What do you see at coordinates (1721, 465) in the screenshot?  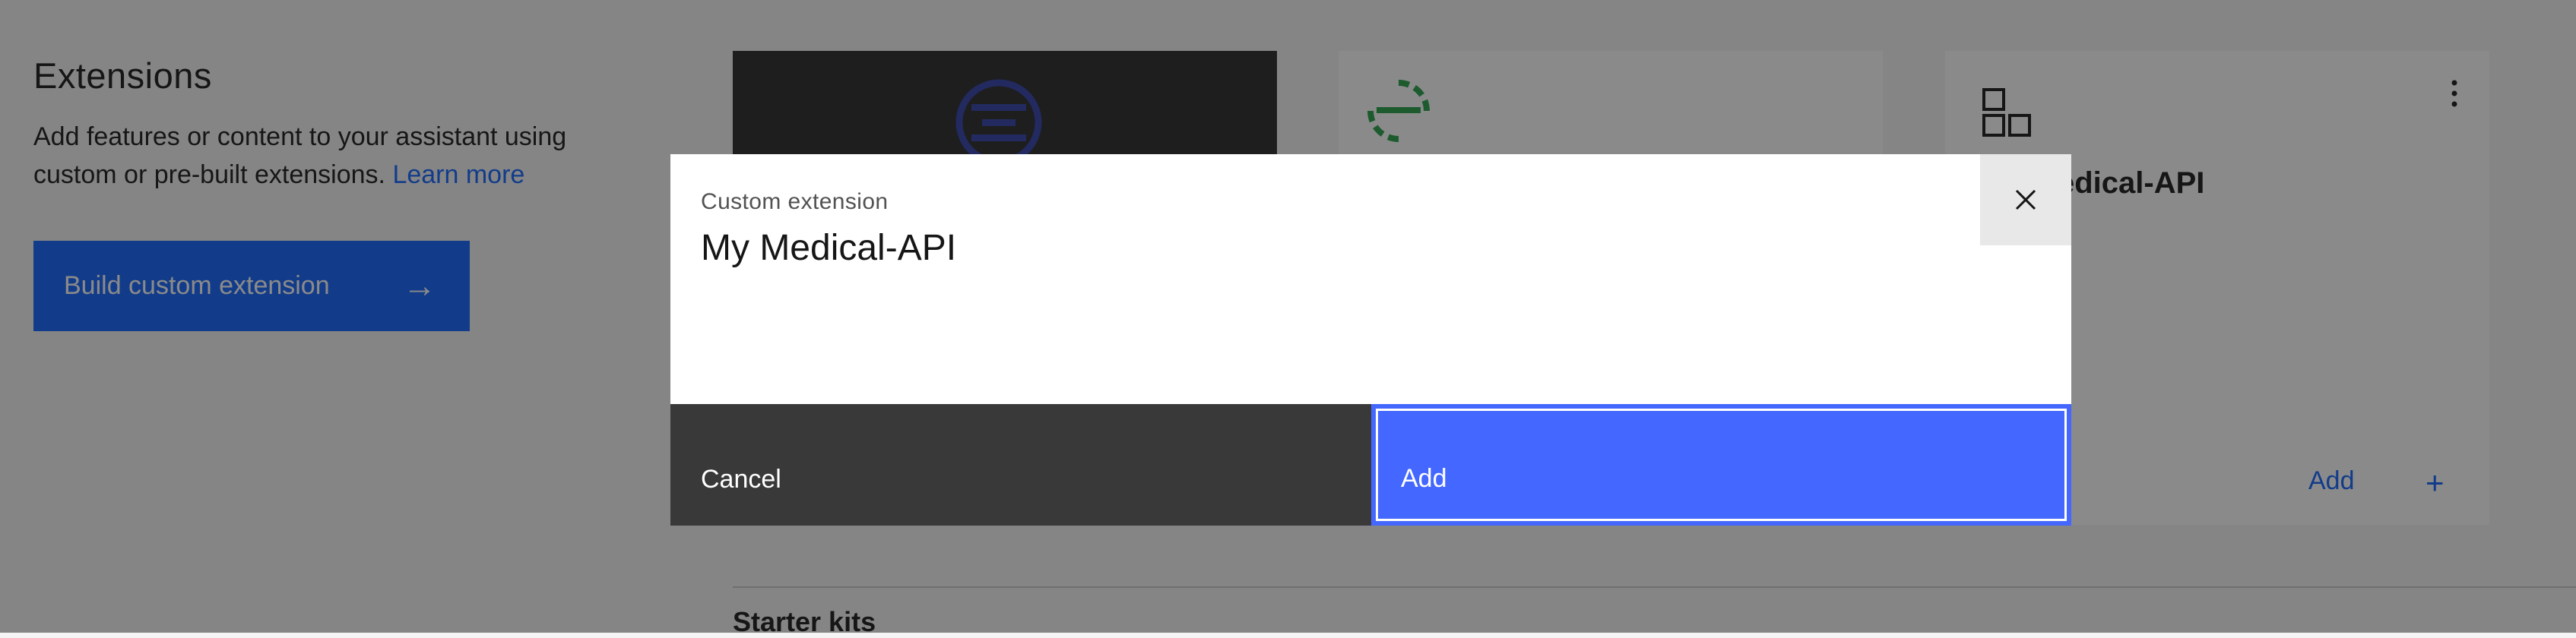 I see `add-button: Add` at bounding box center [1721, 465].